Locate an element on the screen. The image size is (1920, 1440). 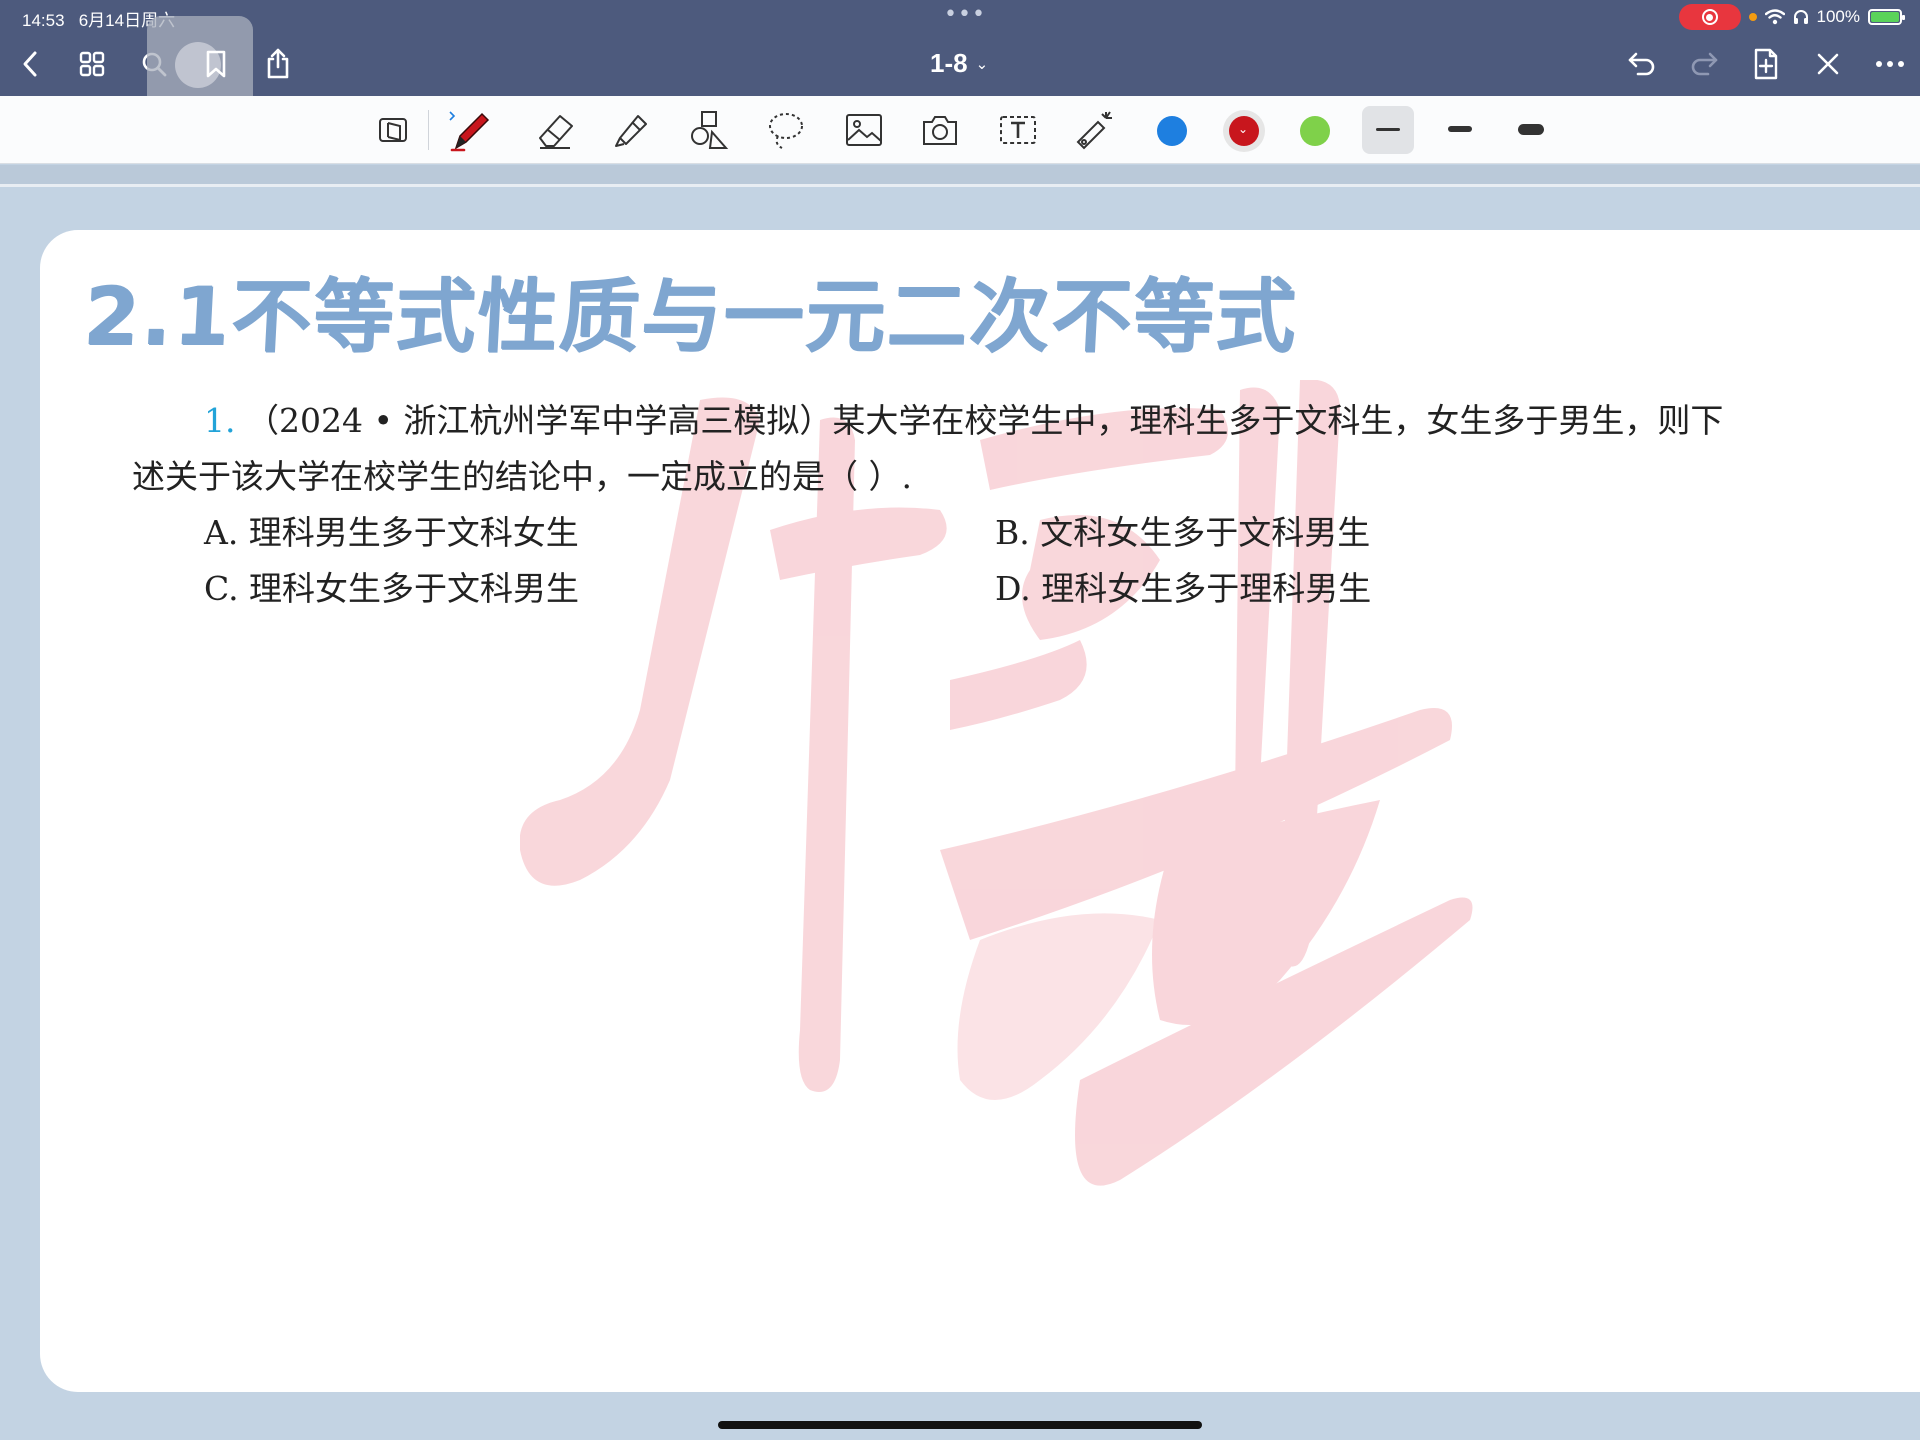
option-d: D. 理科女生多于理科男生 is located at coordinates (1183, 588).